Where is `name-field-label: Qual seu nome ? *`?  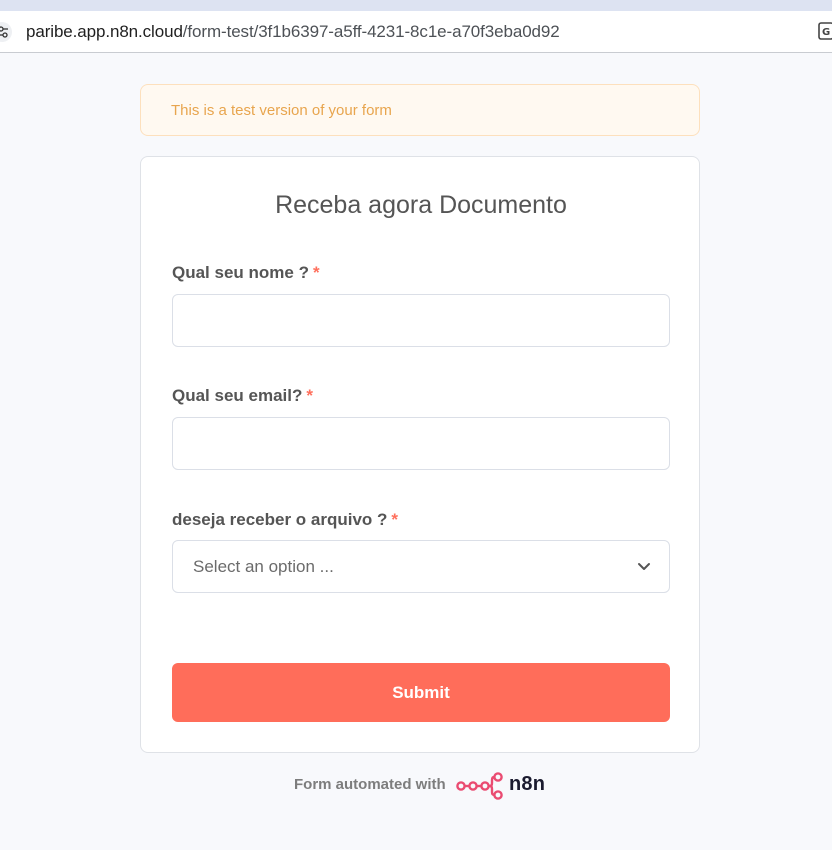 name-field-label: Qual seu nome ? * is located at coordinates (246, 273).